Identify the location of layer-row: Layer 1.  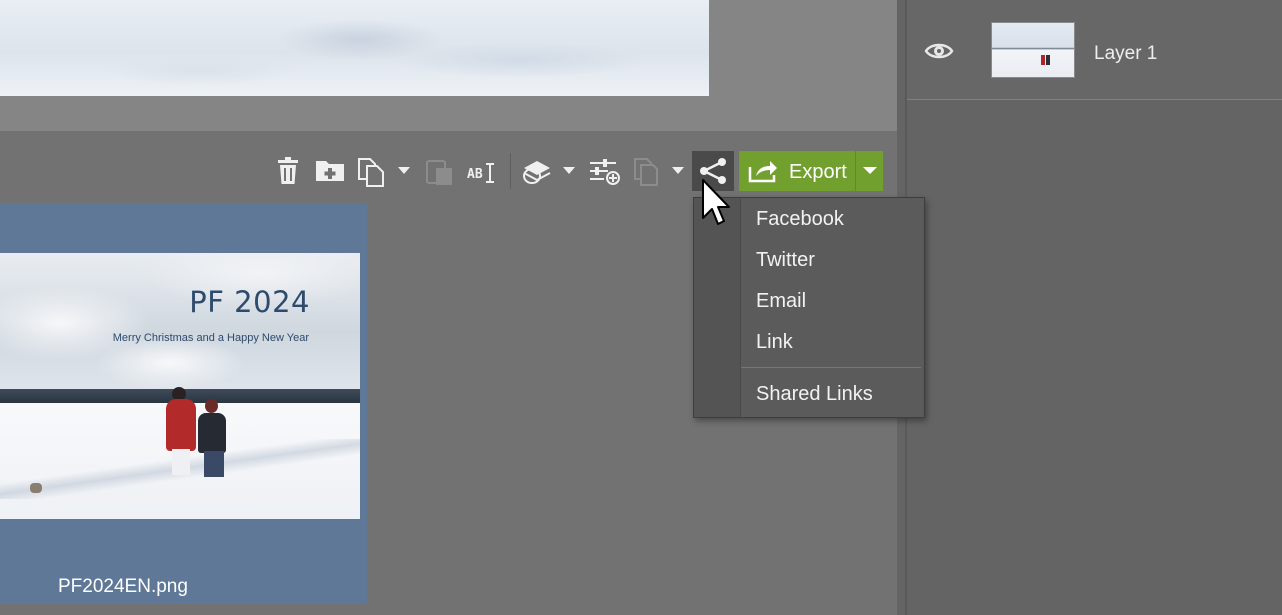
(1094, 50).